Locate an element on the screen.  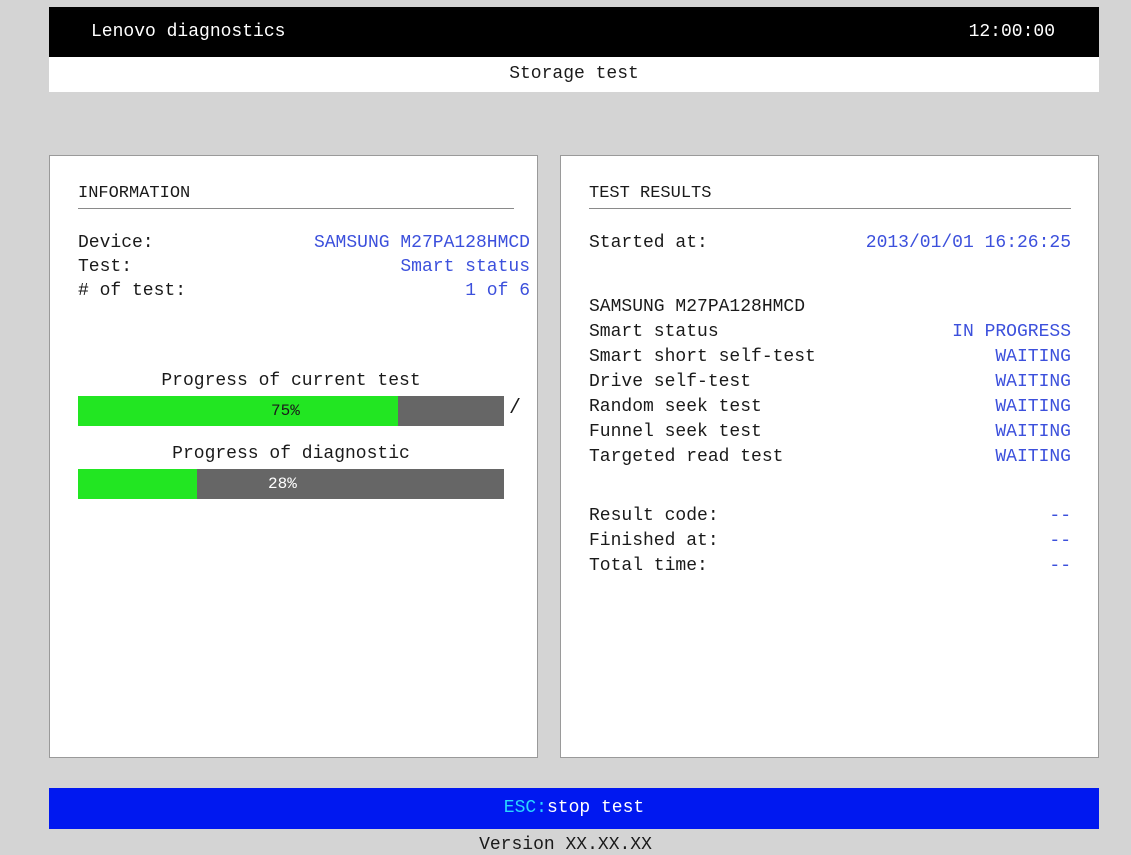
started-at-label: Started at: is located at coordinates (648, 243).